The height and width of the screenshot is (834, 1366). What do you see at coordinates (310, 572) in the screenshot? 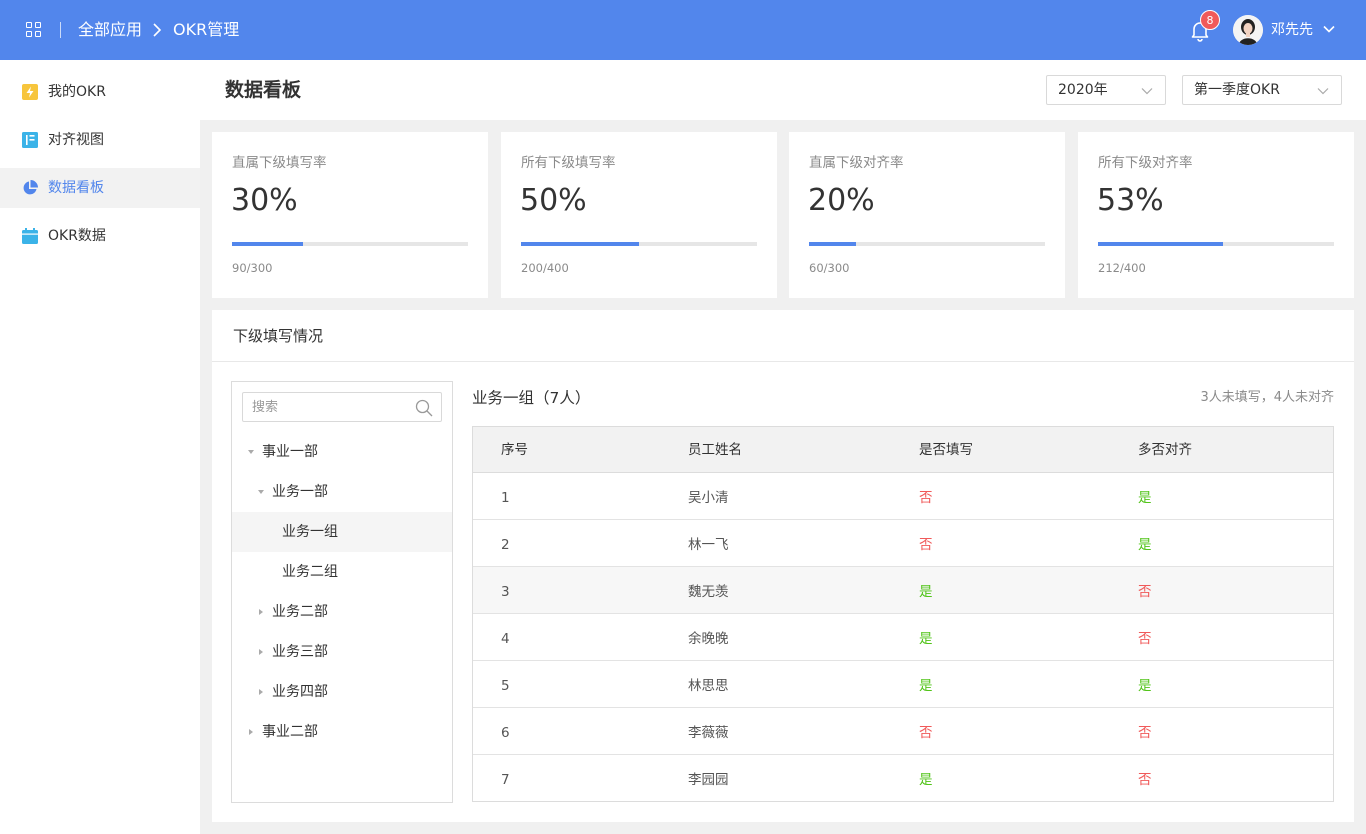
I see `tree-node-label: 业务二组` at bounding box center [310, 572].